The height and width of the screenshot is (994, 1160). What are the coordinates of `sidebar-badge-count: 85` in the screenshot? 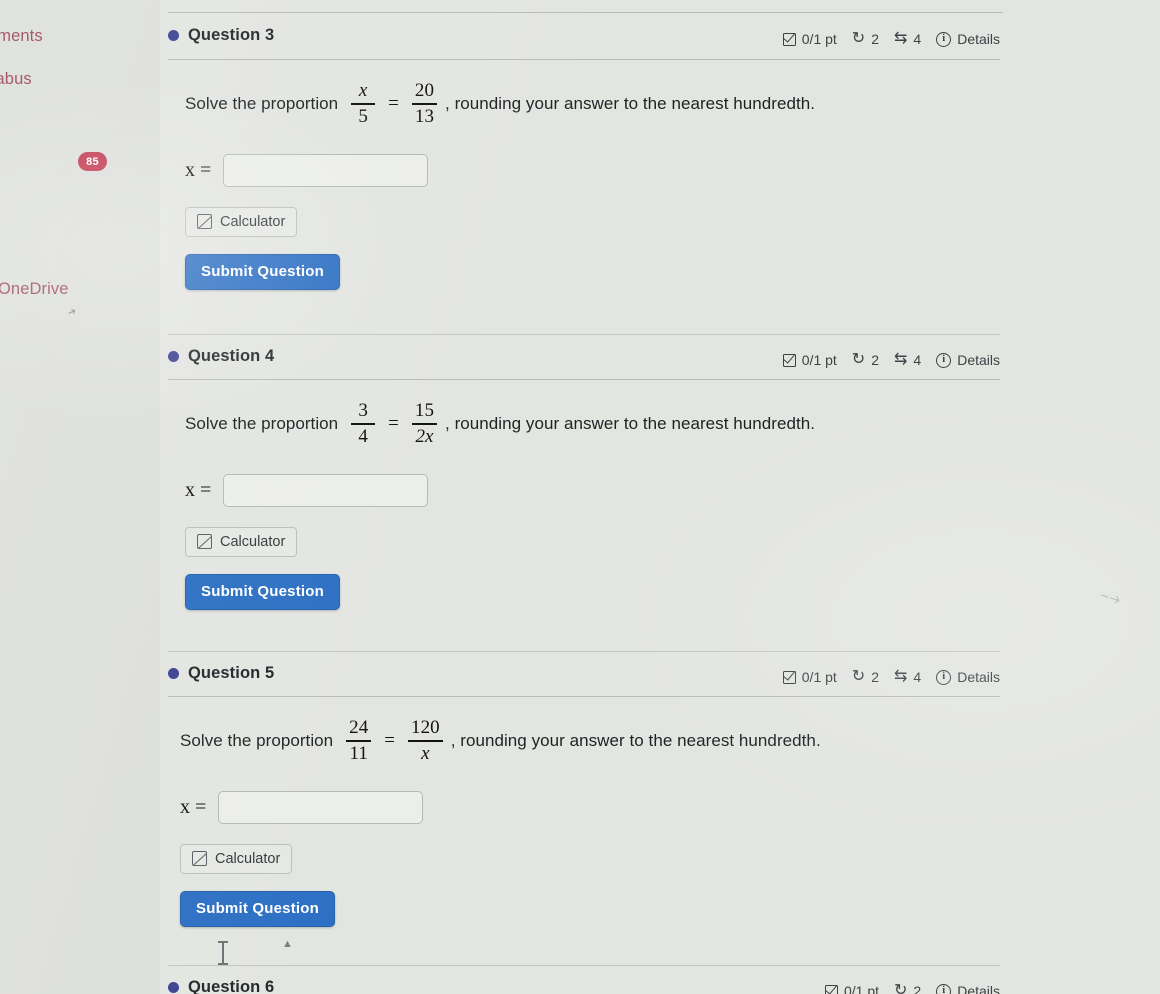 It's located at (92, 161).